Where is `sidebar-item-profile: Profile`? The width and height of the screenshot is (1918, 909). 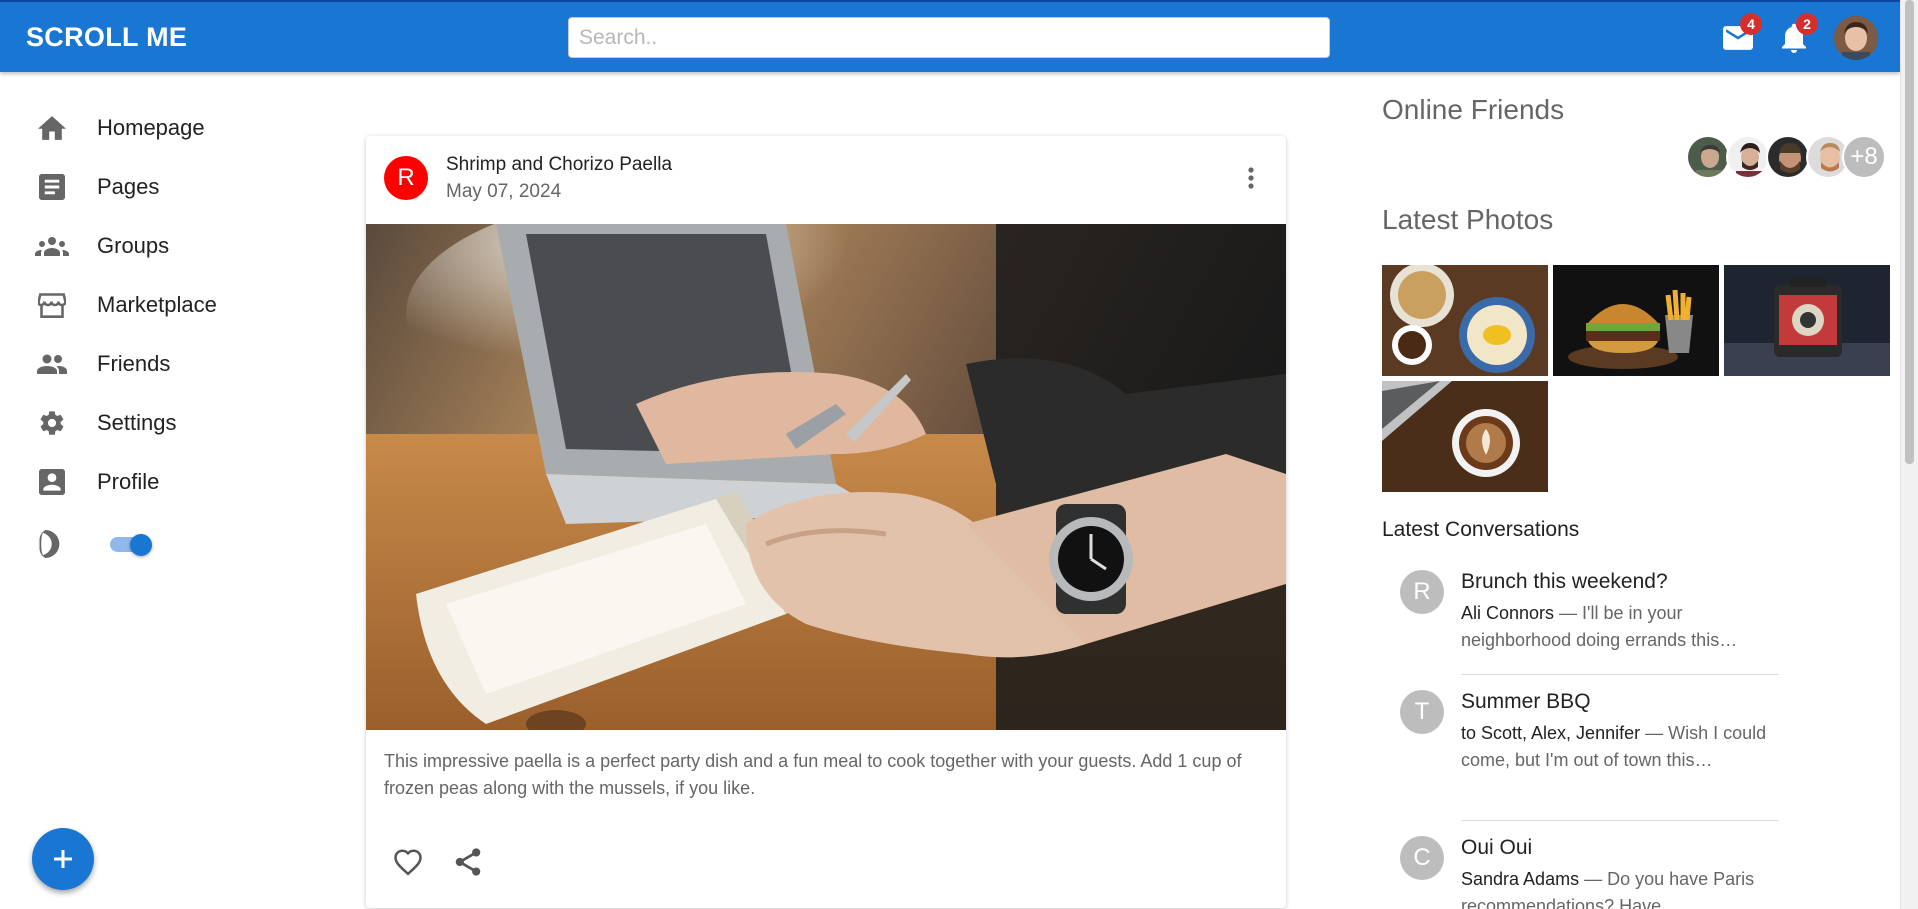 sidebar-item-profile: Profile is located at coordinates (150, 482).